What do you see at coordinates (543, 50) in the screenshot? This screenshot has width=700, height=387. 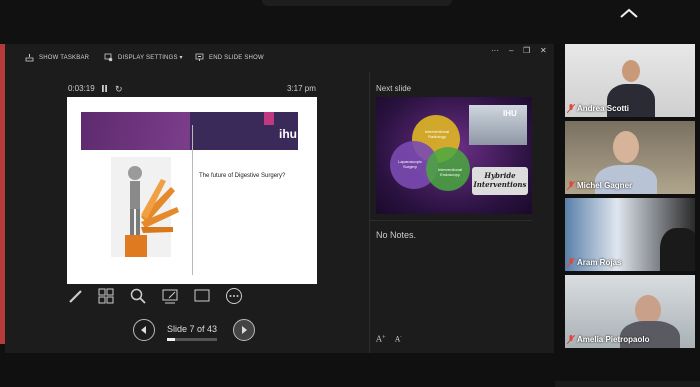 I see `close-button: ✕` at bounding box center [543, 50].